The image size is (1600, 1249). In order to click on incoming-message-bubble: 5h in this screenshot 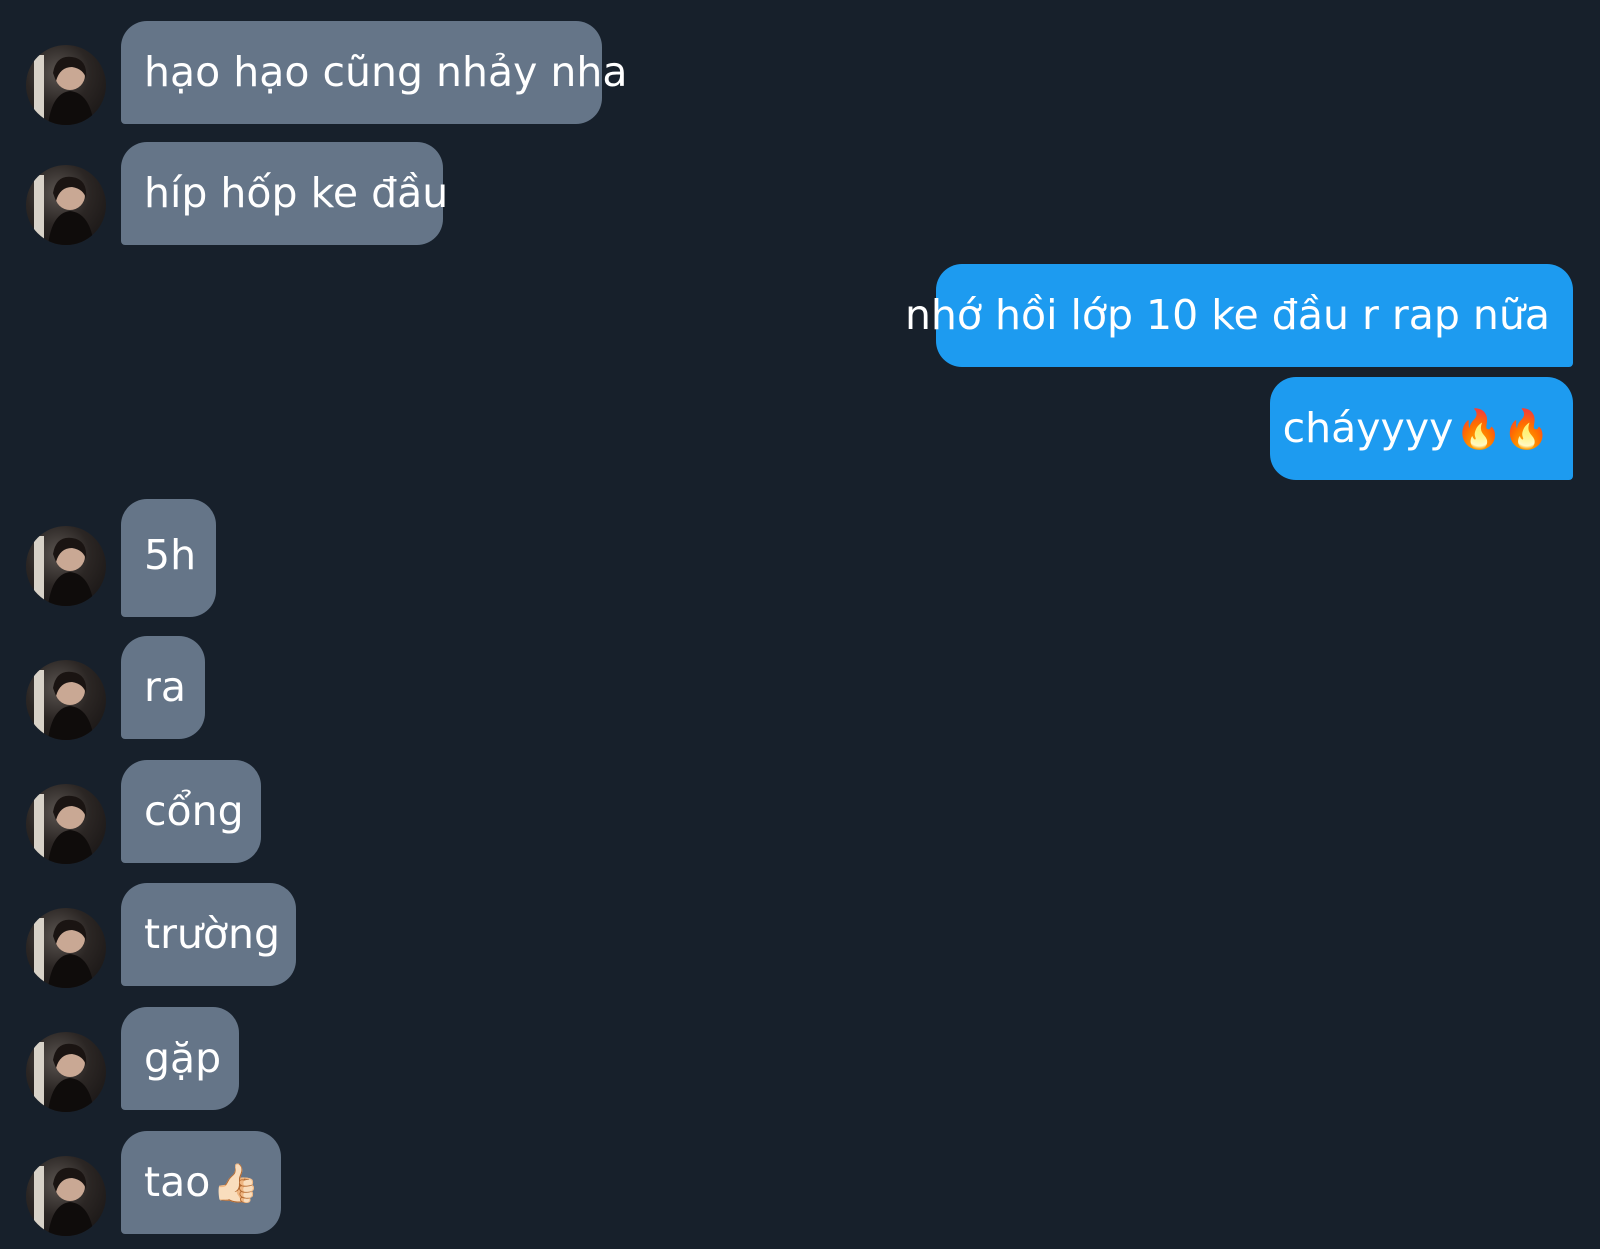, I will do `click(168, 558)`.